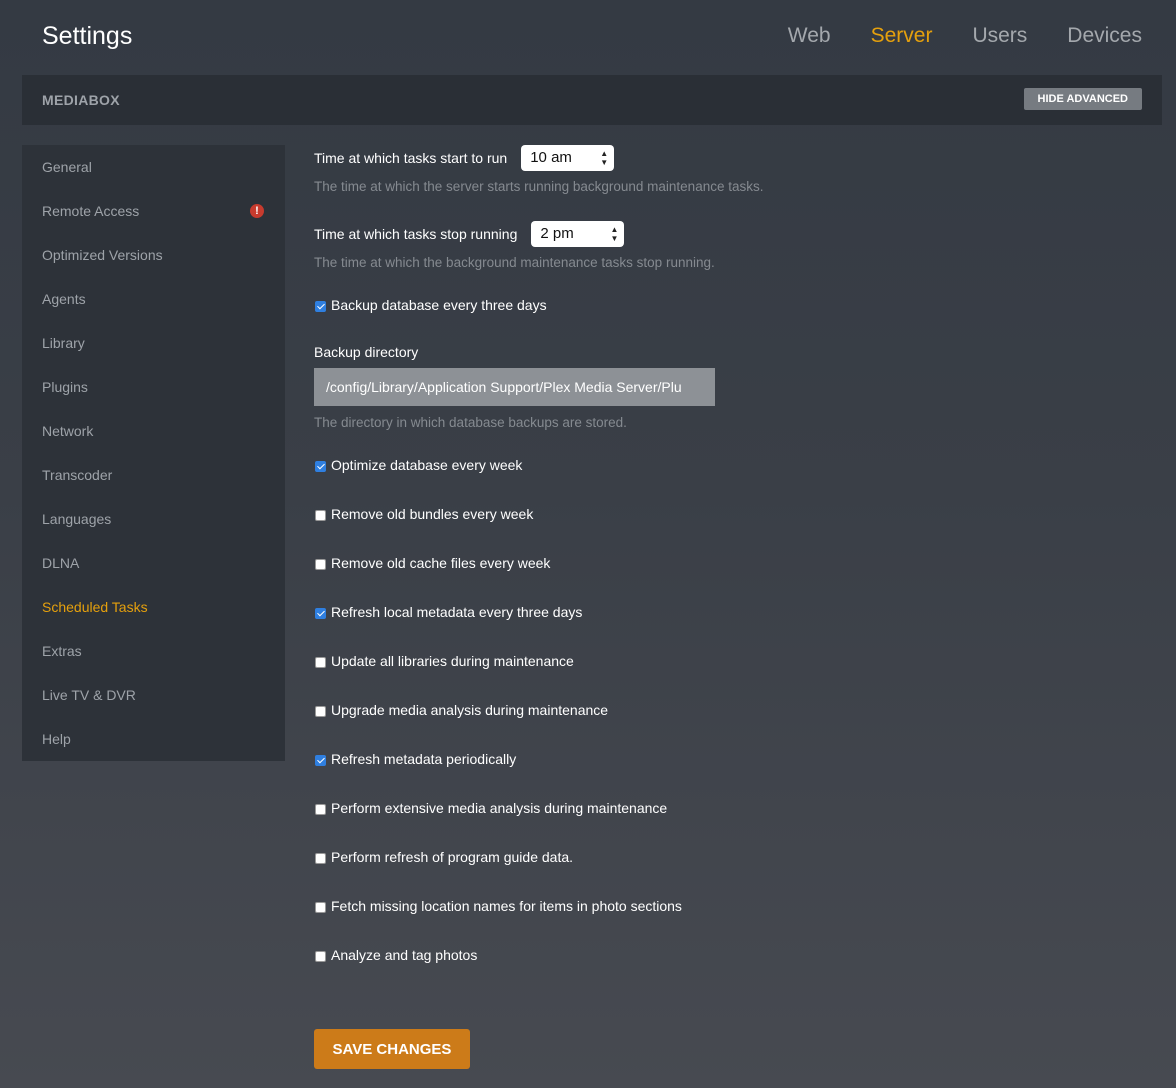 The width and height of the screenshot is (1176, 1088). Describe the element at coordinates (514, 387) in the screenshot. I see `backup-dir-input` at that location.